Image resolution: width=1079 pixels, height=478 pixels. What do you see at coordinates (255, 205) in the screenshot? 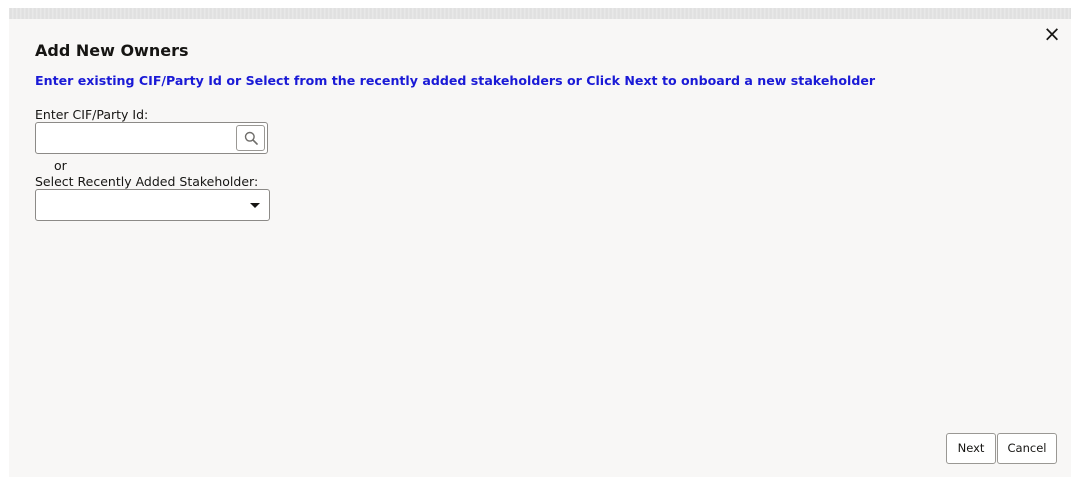
I see `caret-down-icon` at bounding box center [255, 205].